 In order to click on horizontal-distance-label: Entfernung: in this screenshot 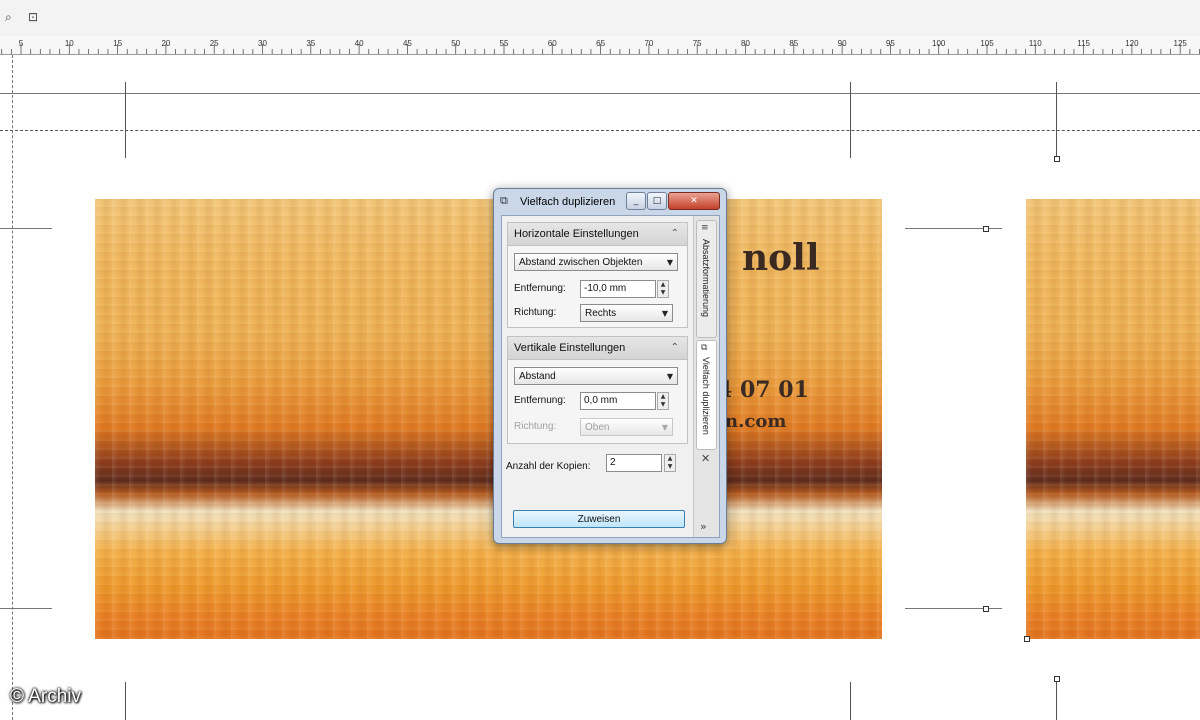, I will do `click(540, 288)`.